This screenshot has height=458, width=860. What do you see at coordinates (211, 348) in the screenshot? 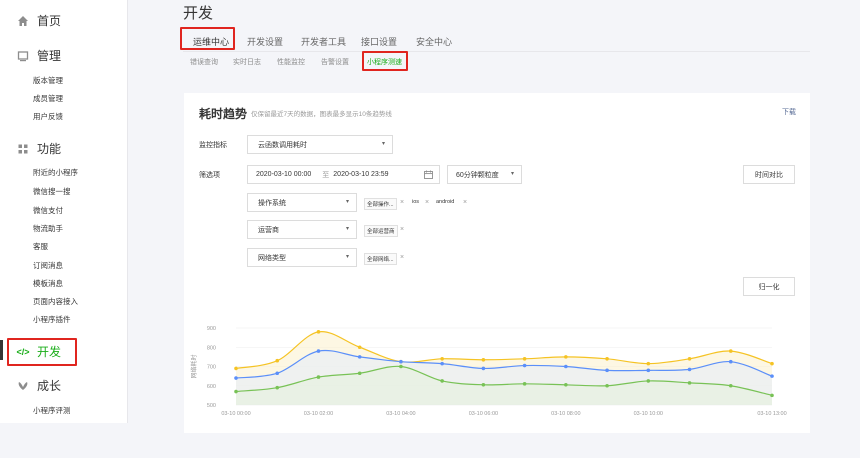
I see `y-tick-label: 800` at bounding box center [211, 348].